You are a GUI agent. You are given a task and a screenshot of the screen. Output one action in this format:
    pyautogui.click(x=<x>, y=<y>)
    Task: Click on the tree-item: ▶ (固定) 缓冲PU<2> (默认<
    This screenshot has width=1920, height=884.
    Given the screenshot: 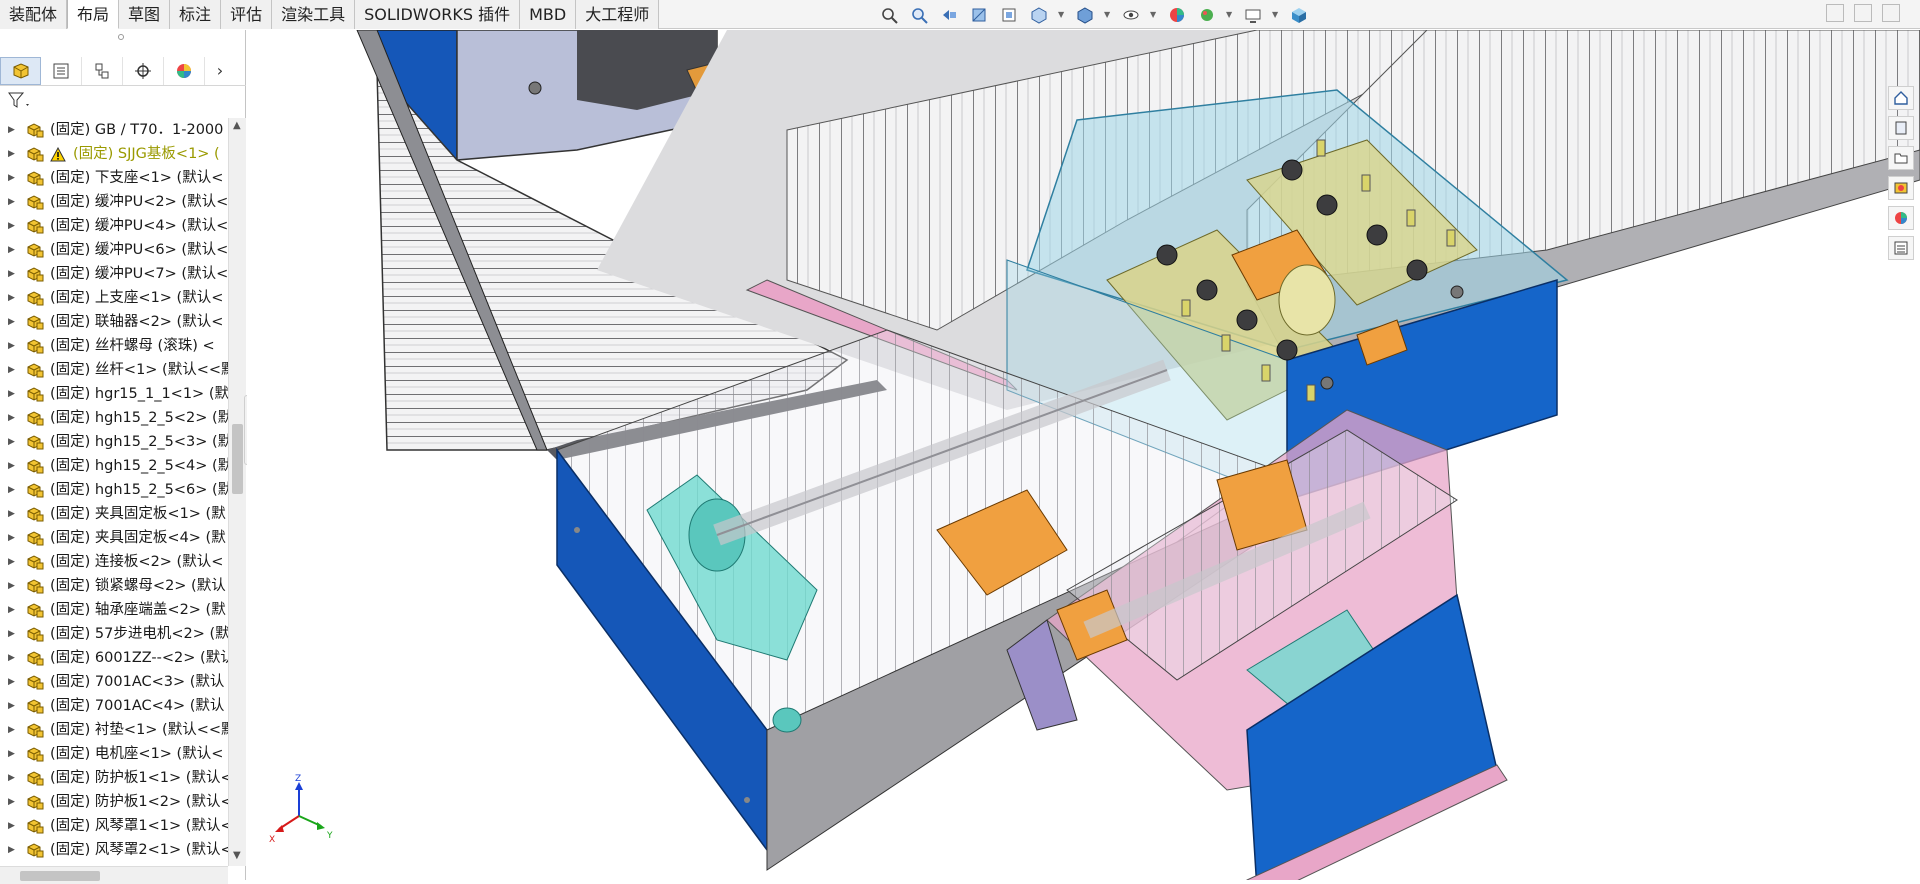 What is the action you would take?
    pyautogui.click(x=114, y=202)
    